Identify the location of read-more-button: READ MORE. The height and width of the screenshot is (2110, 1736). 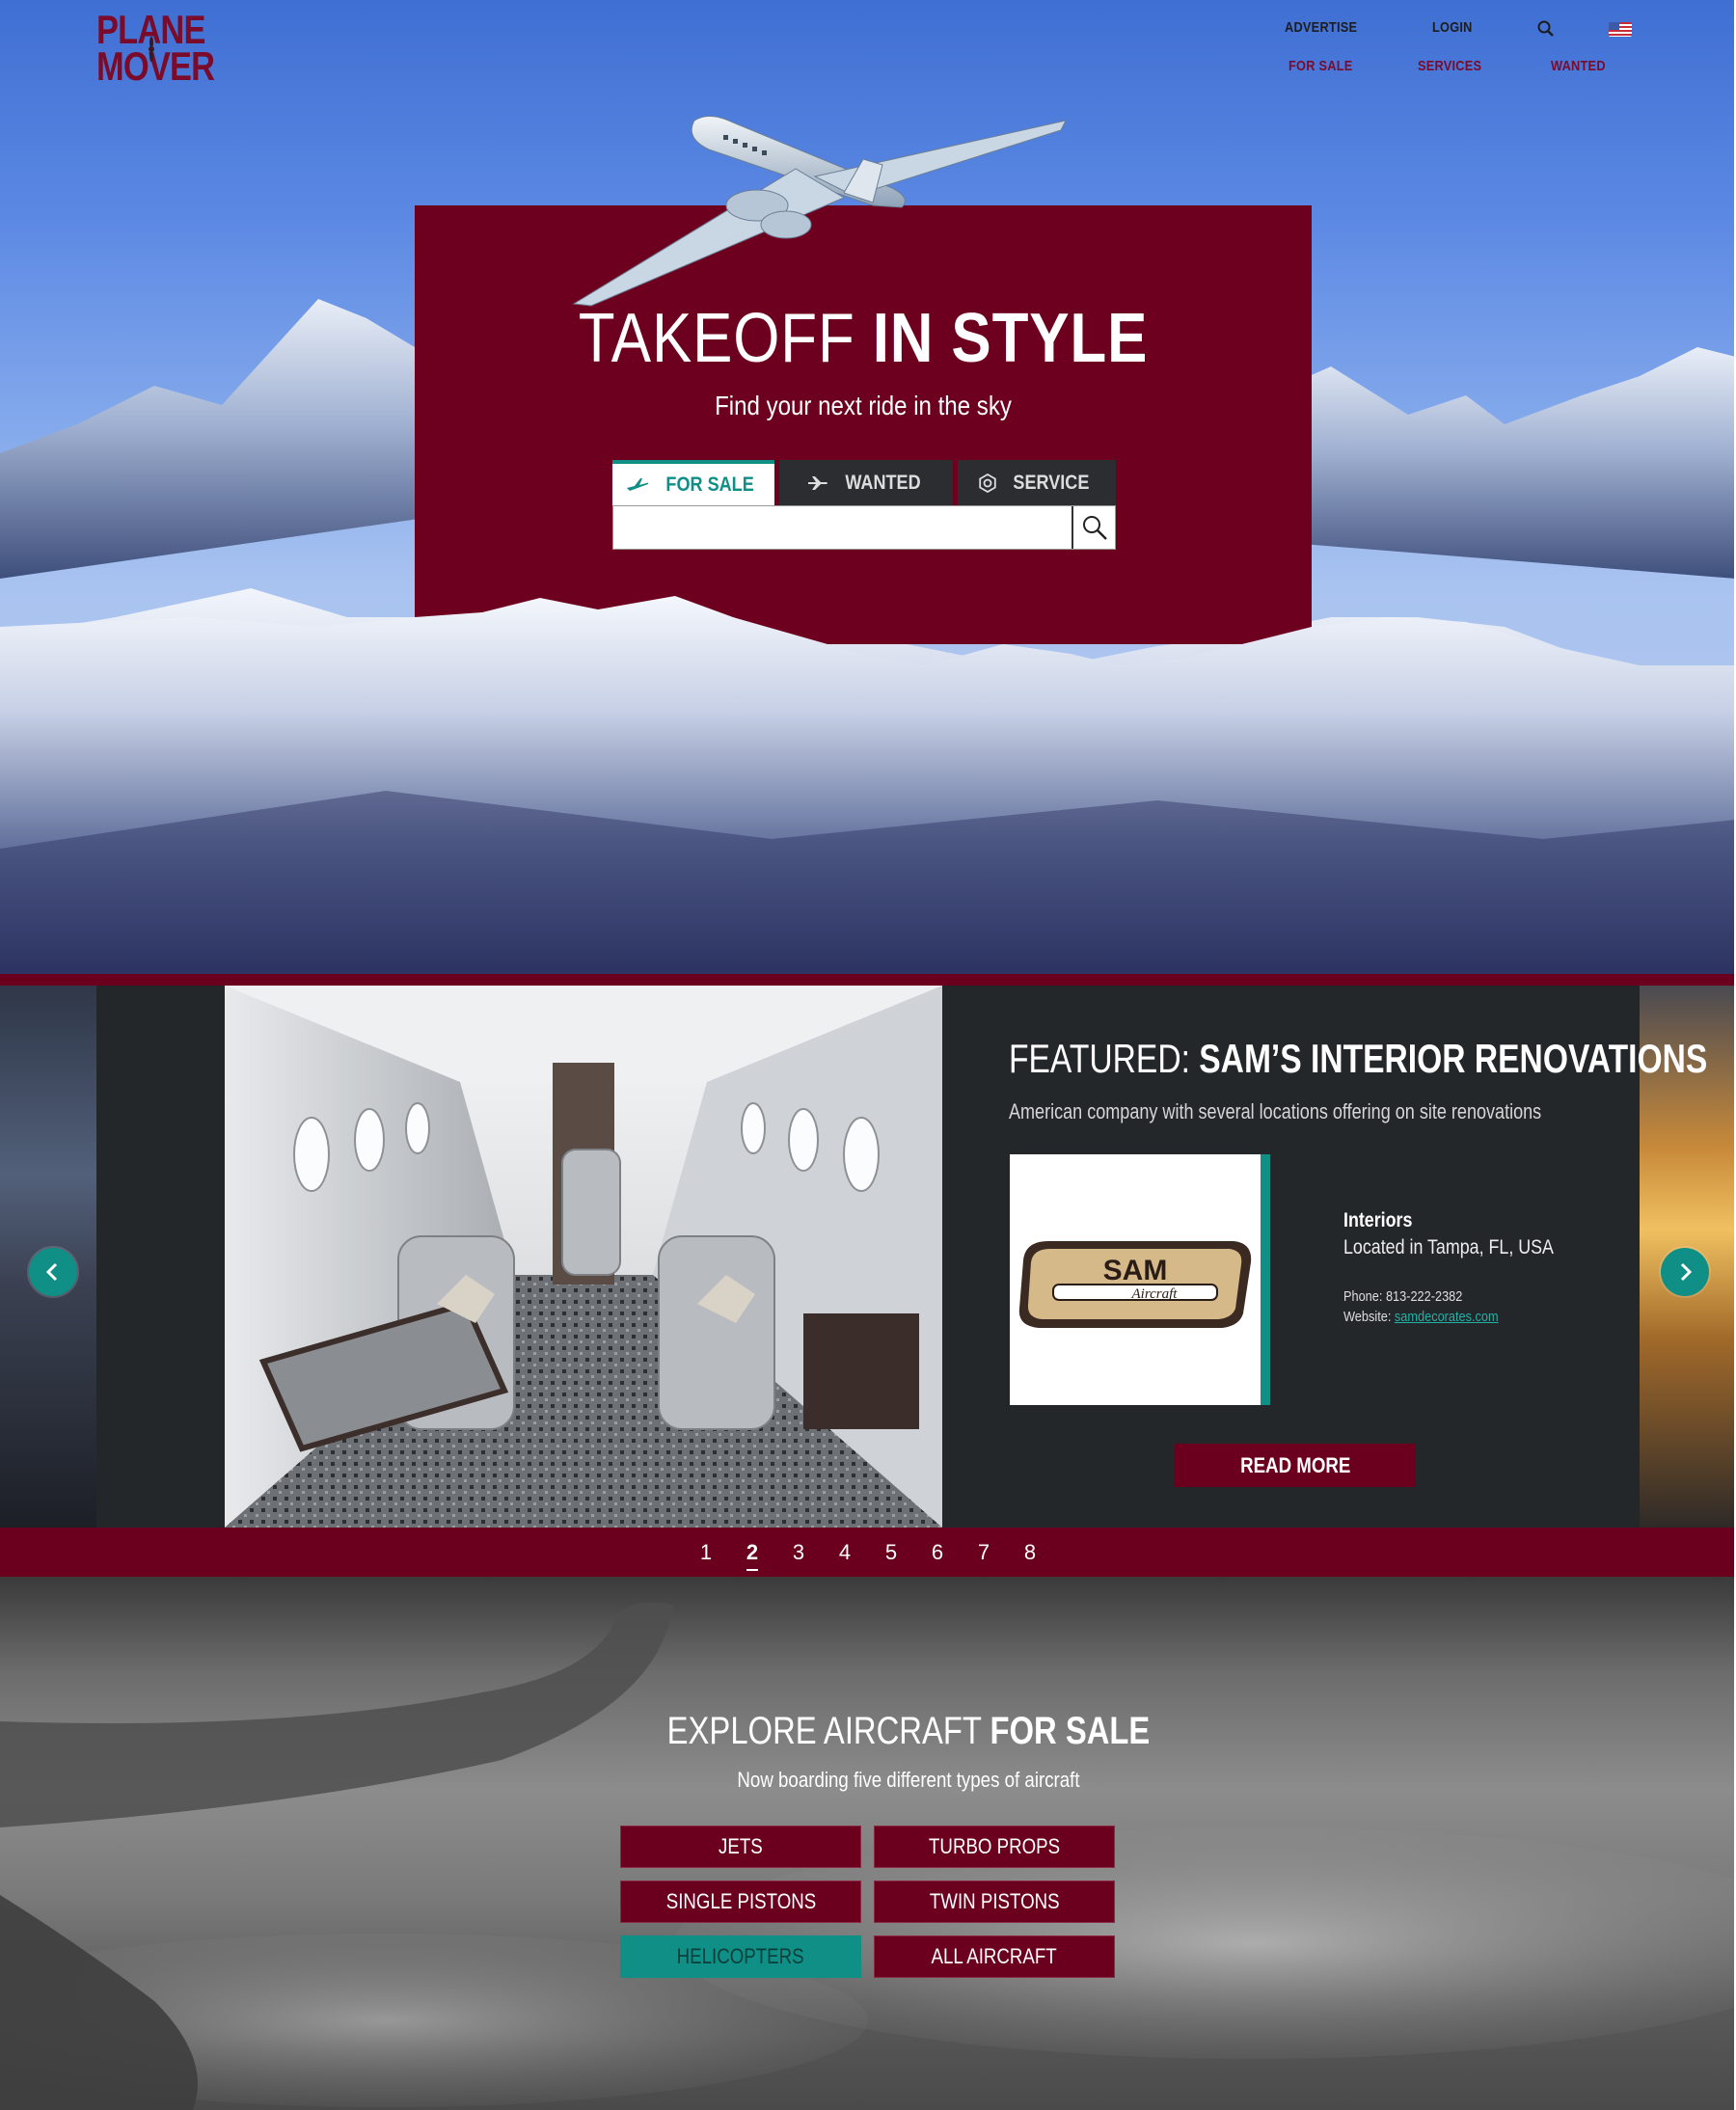
(1295, 1465).